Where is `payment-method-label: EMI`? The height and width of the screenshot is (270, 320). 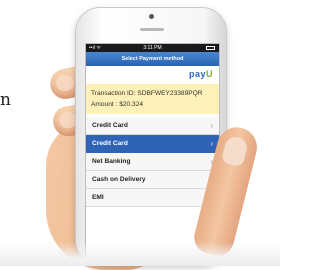 payment-method-label: EMI is located at coordinates (98, 197).